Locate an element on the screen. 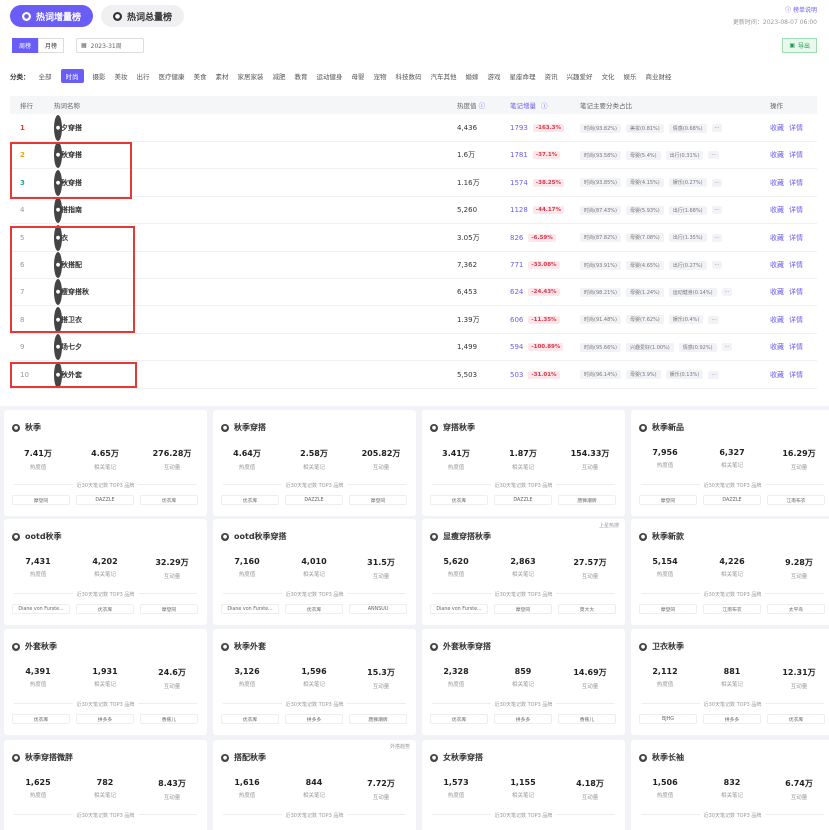  category-item: 家居家装 is located at coordinates (251, 76).